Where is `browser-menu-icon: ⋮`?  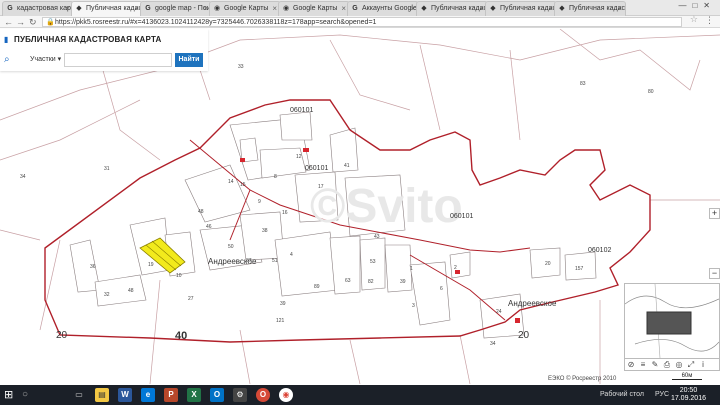 browser-menu-icon: ⋮ is located at coordinates (709, 20).